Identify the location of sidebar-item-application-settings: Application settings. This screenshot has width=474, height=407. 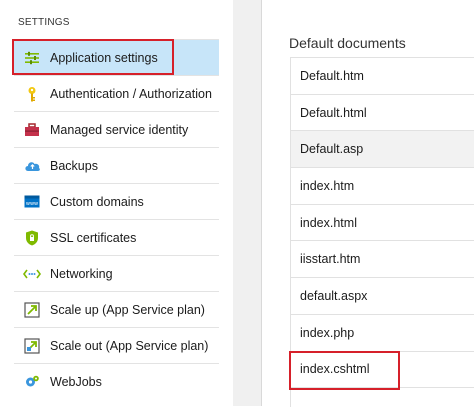
(116, 57).